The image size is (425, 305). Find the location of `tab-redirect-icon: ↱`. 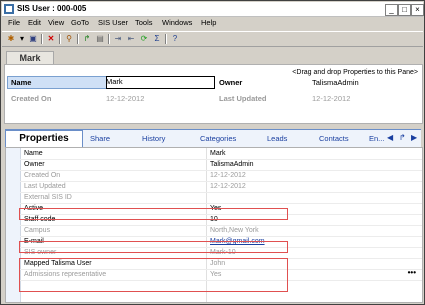

tab-redirect-icon: ↱ is located at coordinates (402, 137).